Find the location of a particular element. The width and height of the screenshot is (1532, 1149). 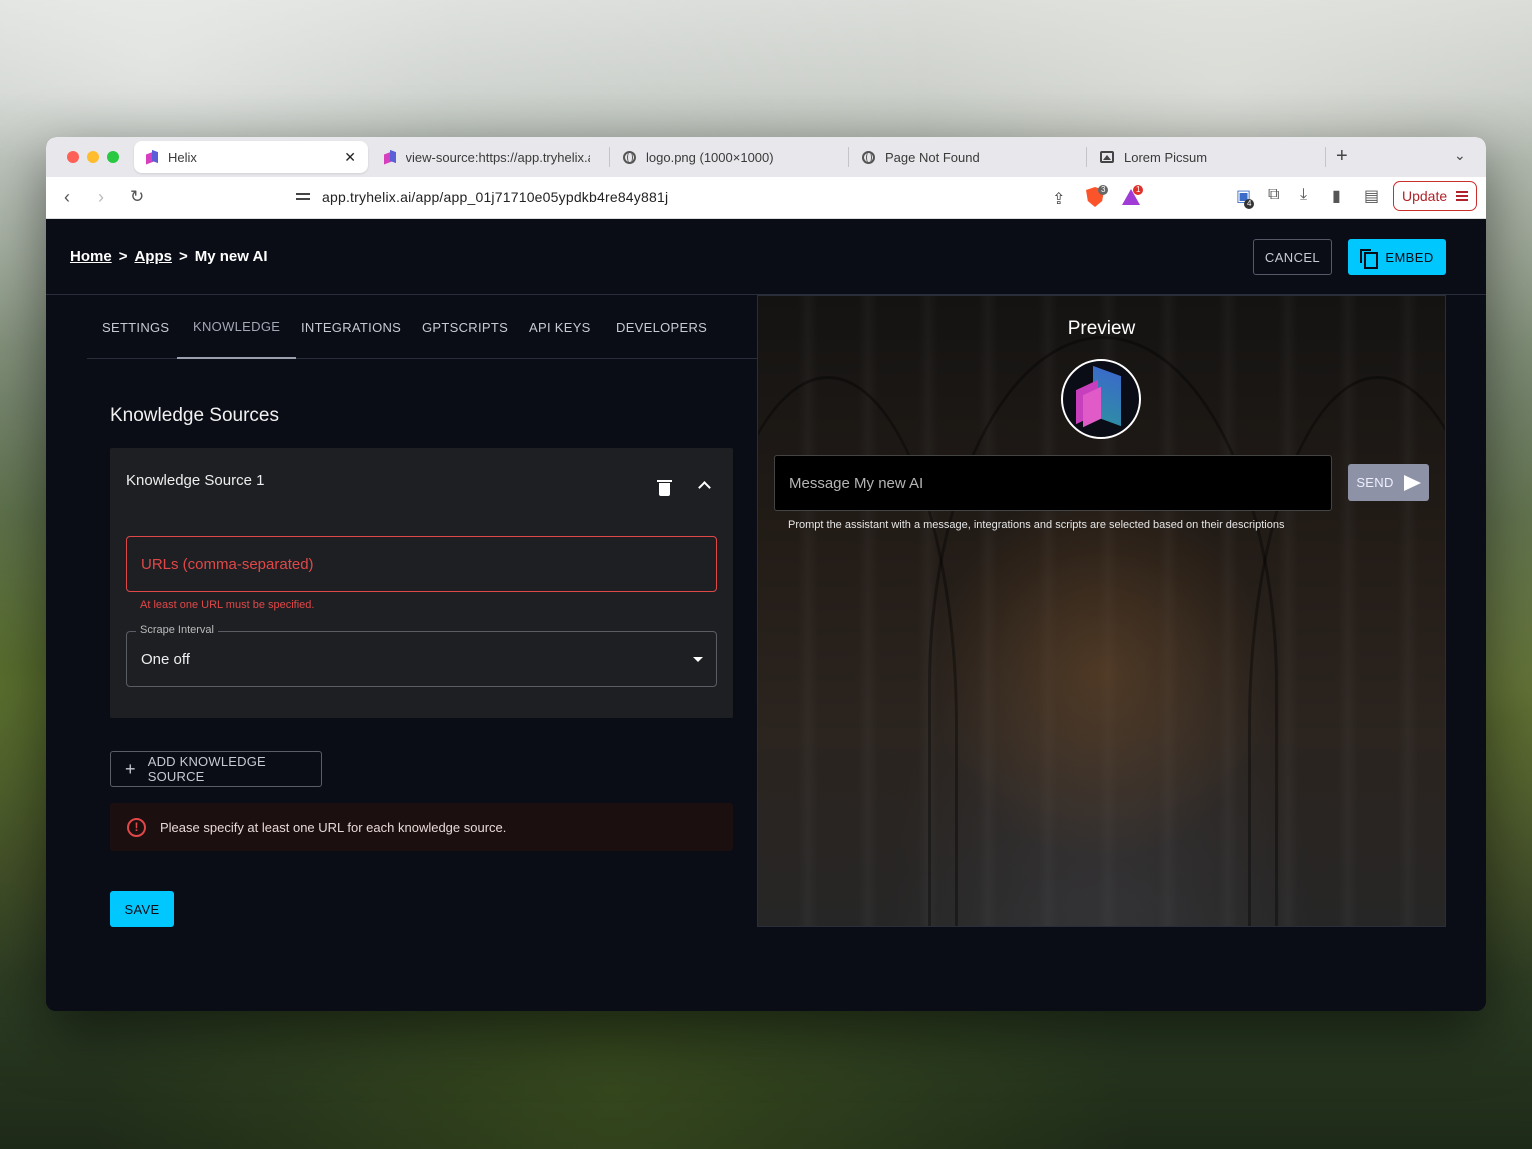

browser-tab-view-source: view-source:https://app.tryhelix.ai is located at coordinates (487, 157).